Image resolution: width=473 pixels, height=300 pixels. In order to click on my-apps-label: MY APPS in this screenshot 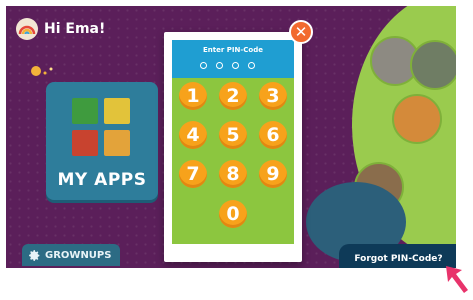, I will do `click(102, 180)`.